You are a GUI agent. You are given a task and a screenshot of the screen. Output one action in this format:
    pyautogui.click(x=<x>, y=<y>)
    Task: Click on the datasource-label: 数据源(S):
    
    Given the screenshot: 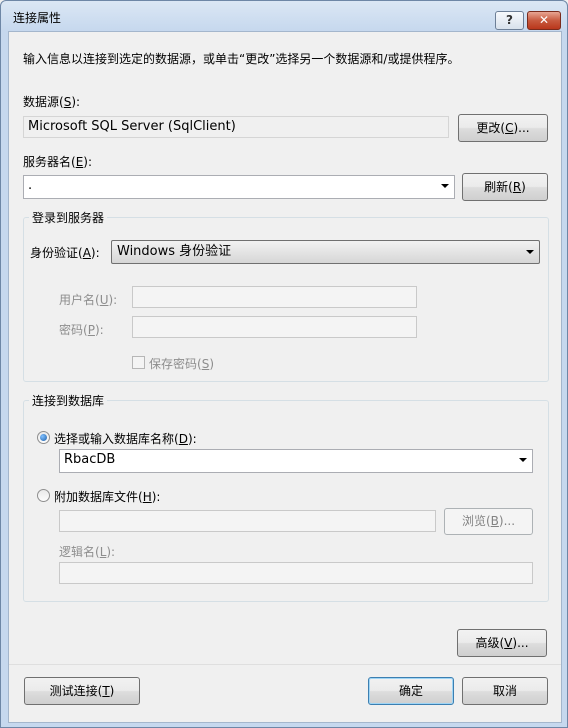 What is the action you would take?
    pyautogui.click(x=52, y=102)
    